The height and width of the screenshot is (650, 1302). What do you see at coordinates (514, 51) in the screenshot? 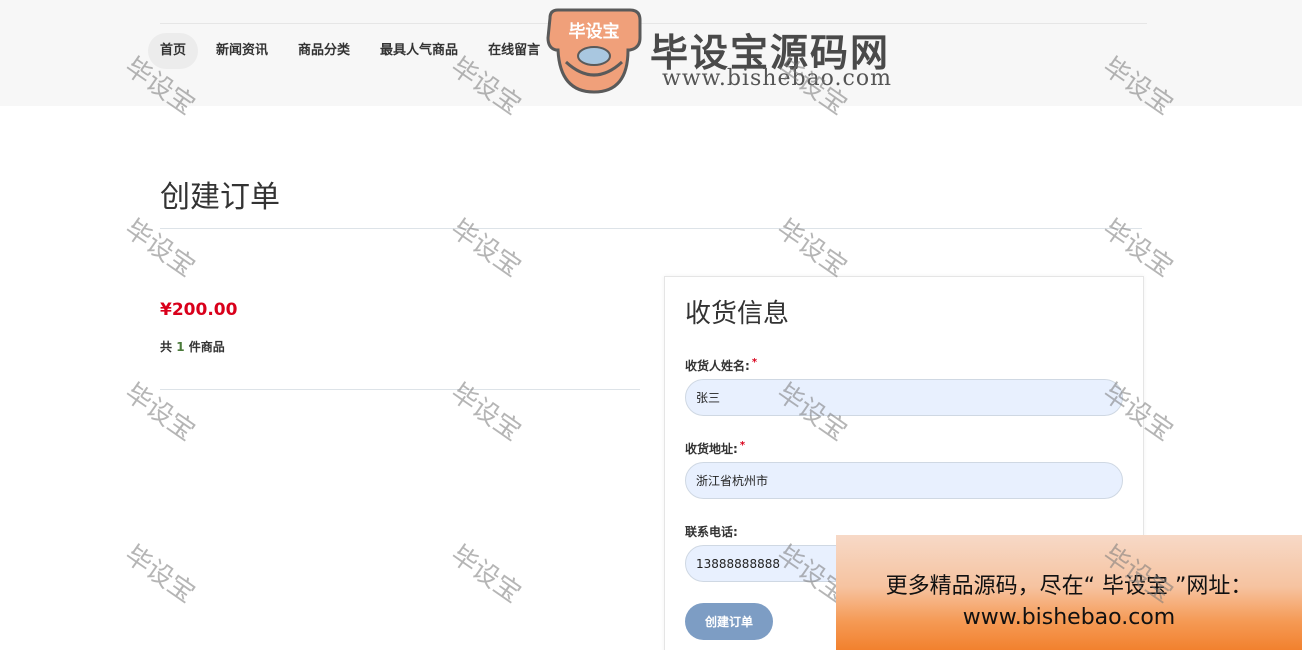
I see `nav-messages: 在线留言` at bounding box center [514, 51].